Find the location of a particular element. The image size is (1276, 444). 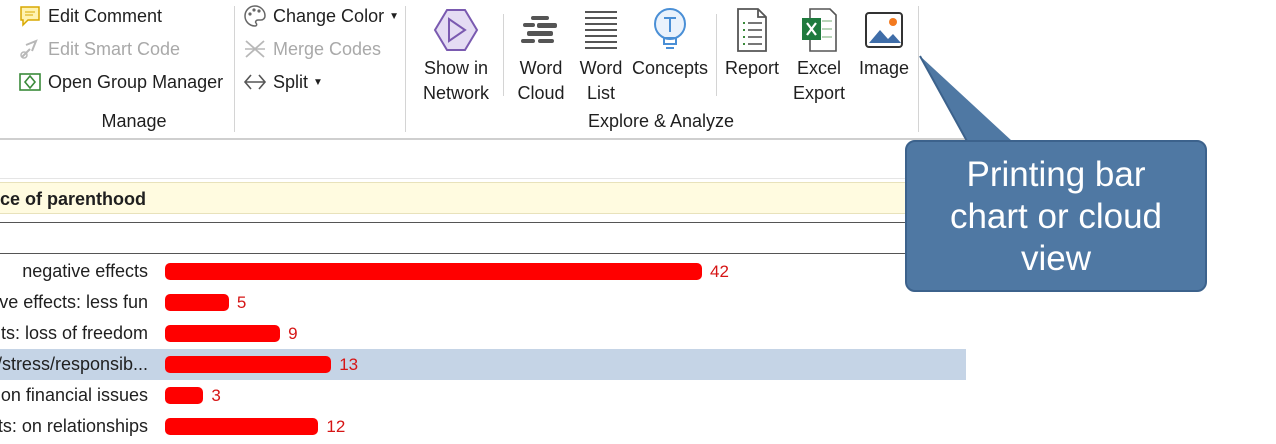

pane-toolbar is located at coordinates (483, 163).